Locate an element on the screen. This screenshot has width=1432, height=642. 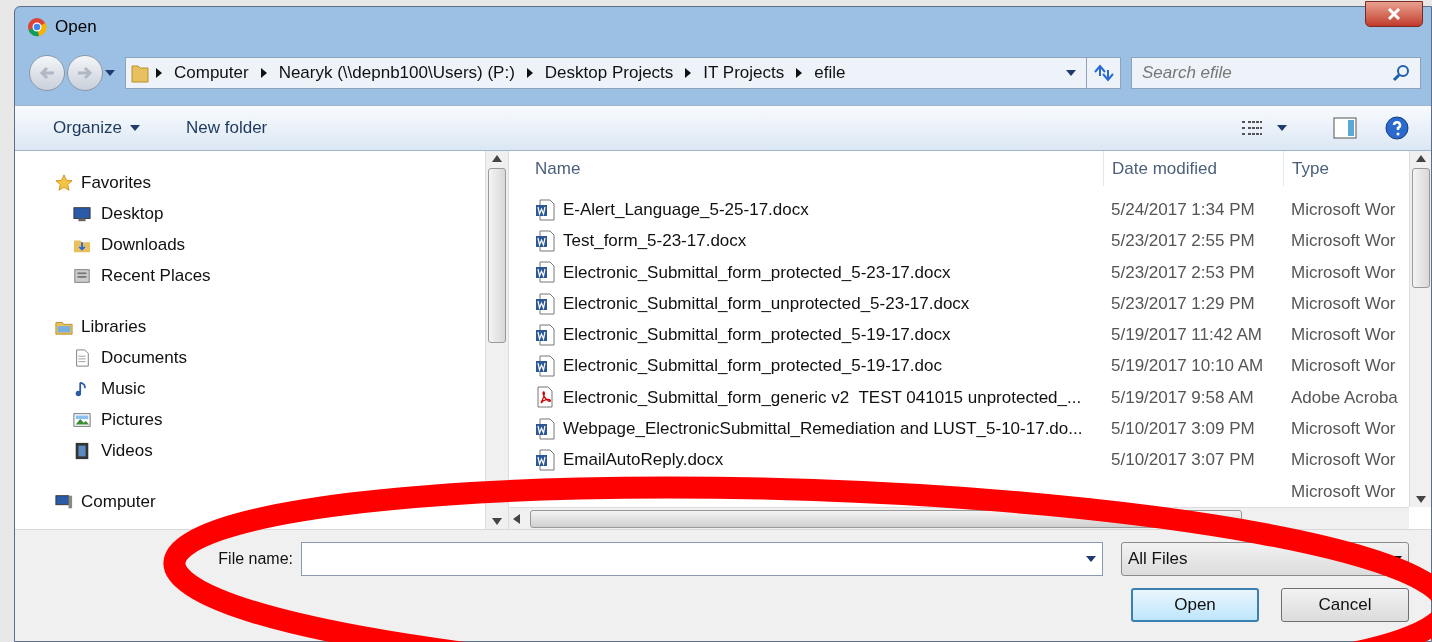
star-icon is located at coordinates (64, 182).